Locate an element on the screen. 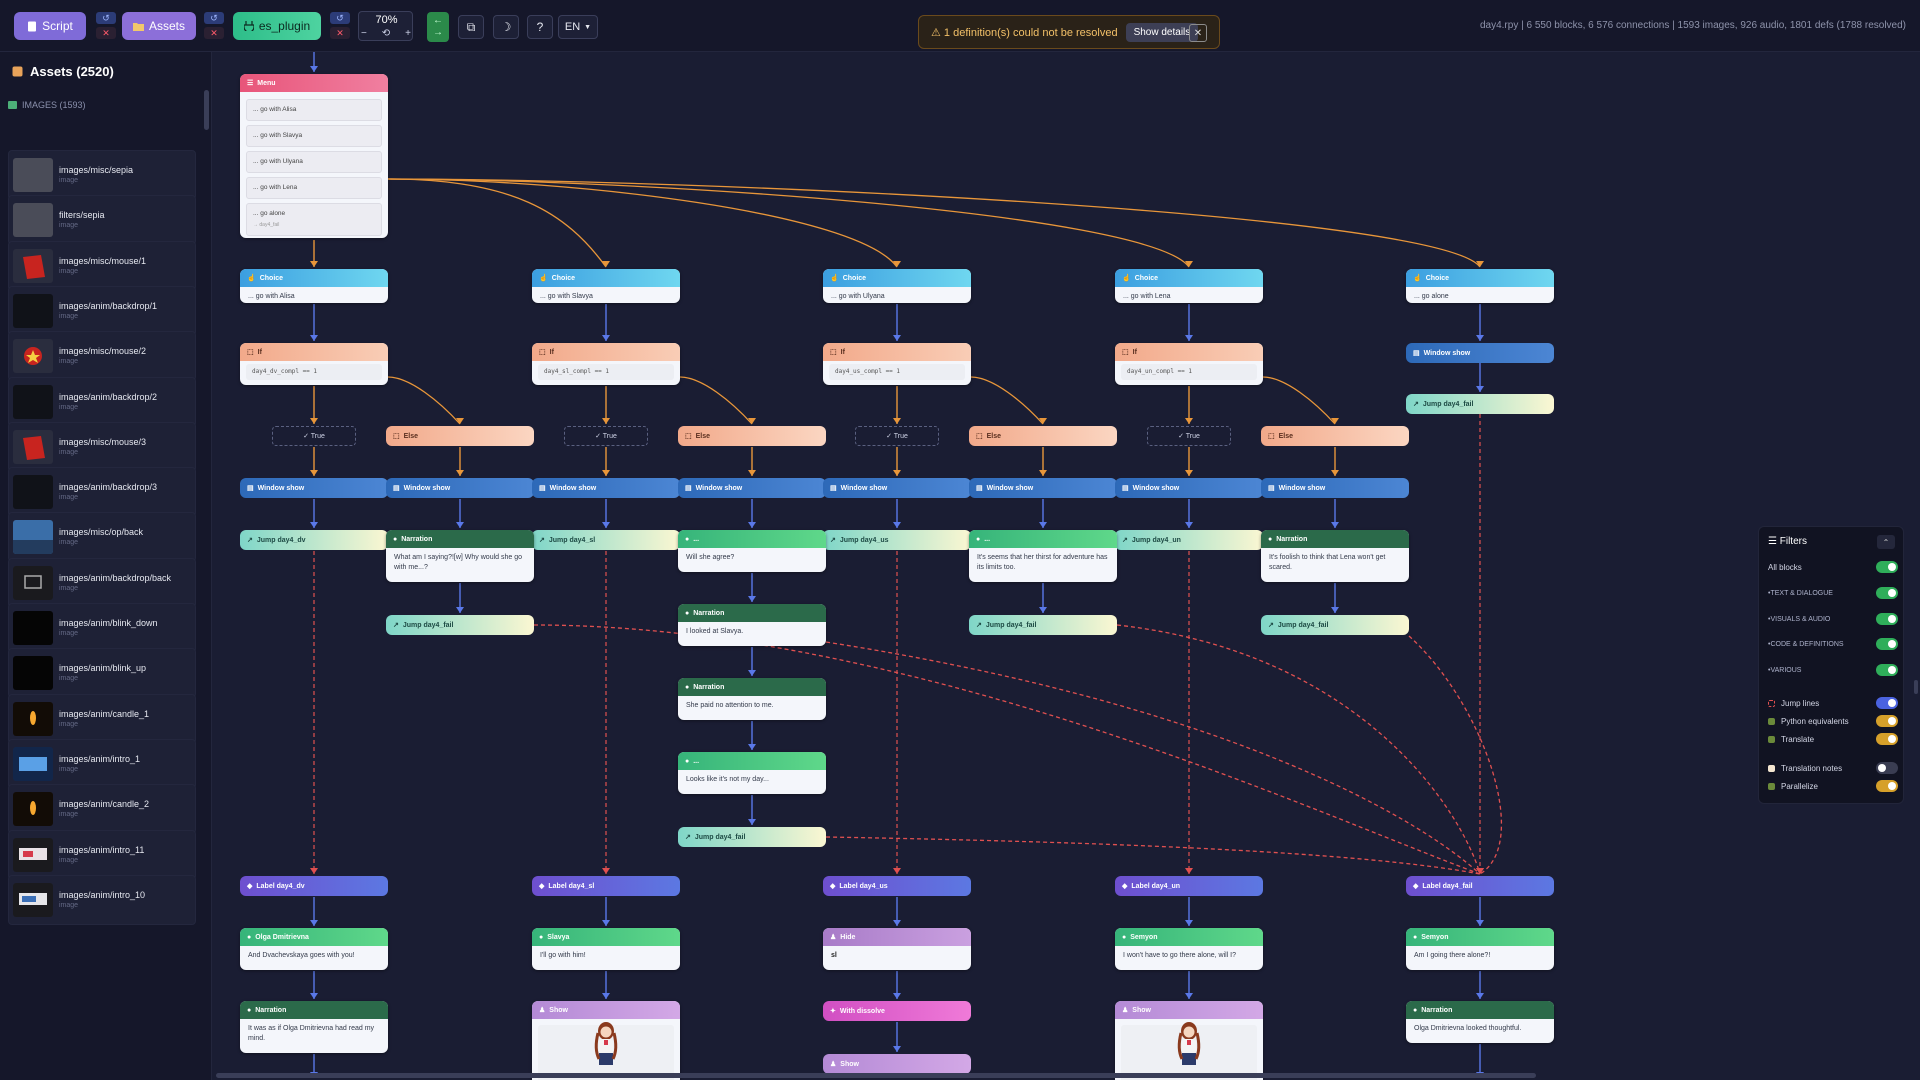  asset-item: images/anim/candle_2 image is located at coordinates (102, 809).